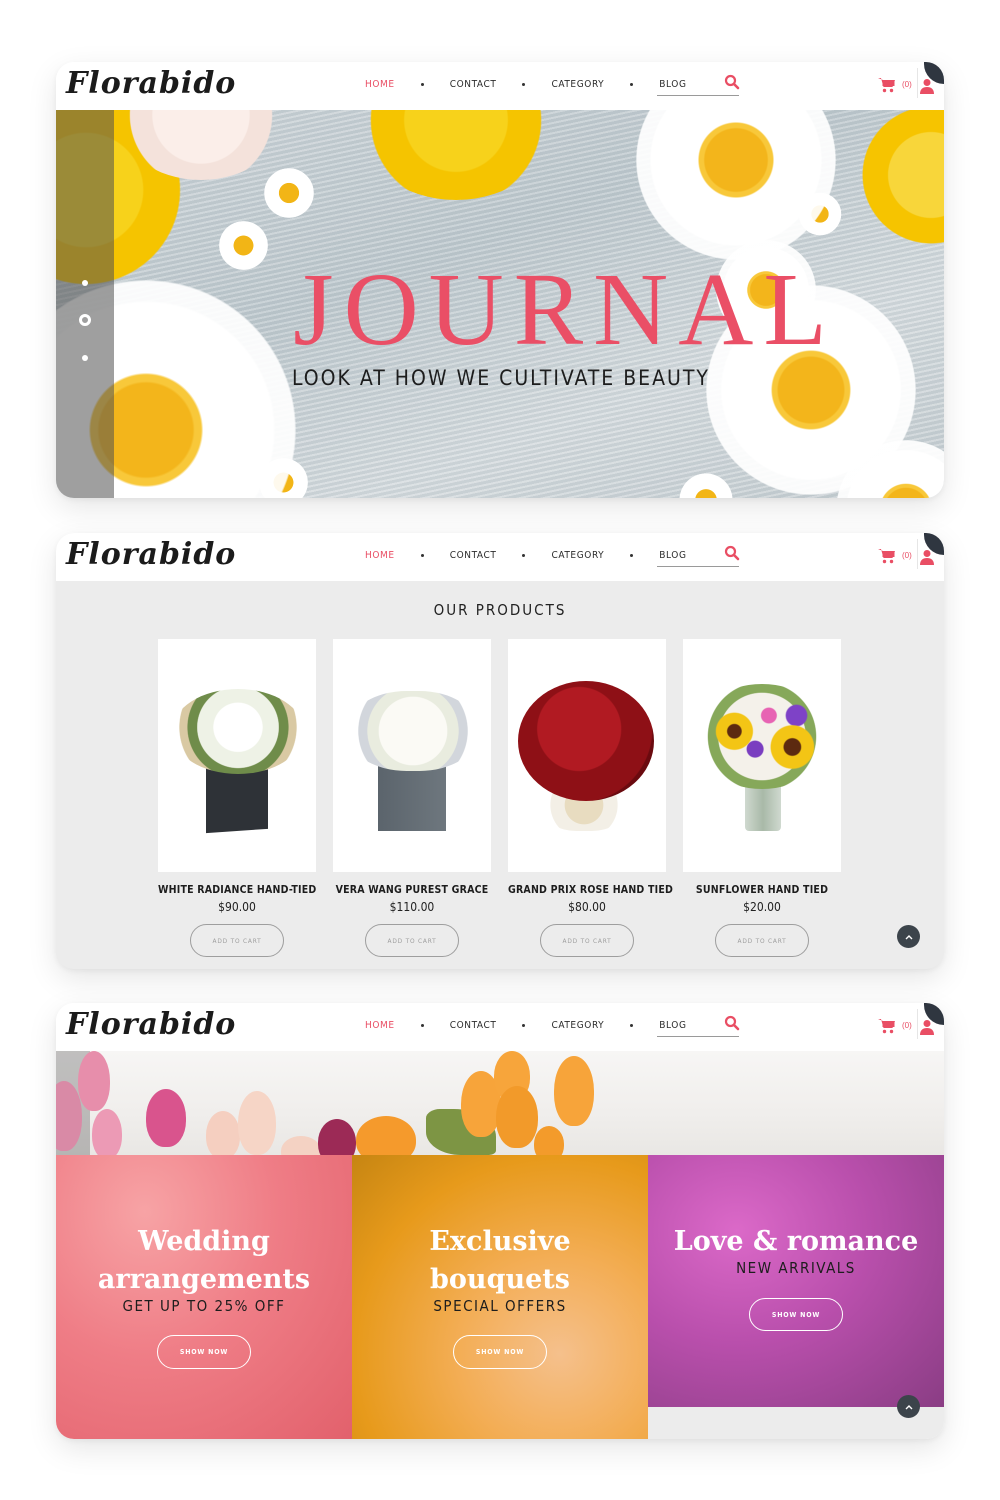 Image resolution: width=1000 pixels, height=1500 pixels. I want to click on product-name: SUNFLOWER HAND TIED, so click(762, 890).